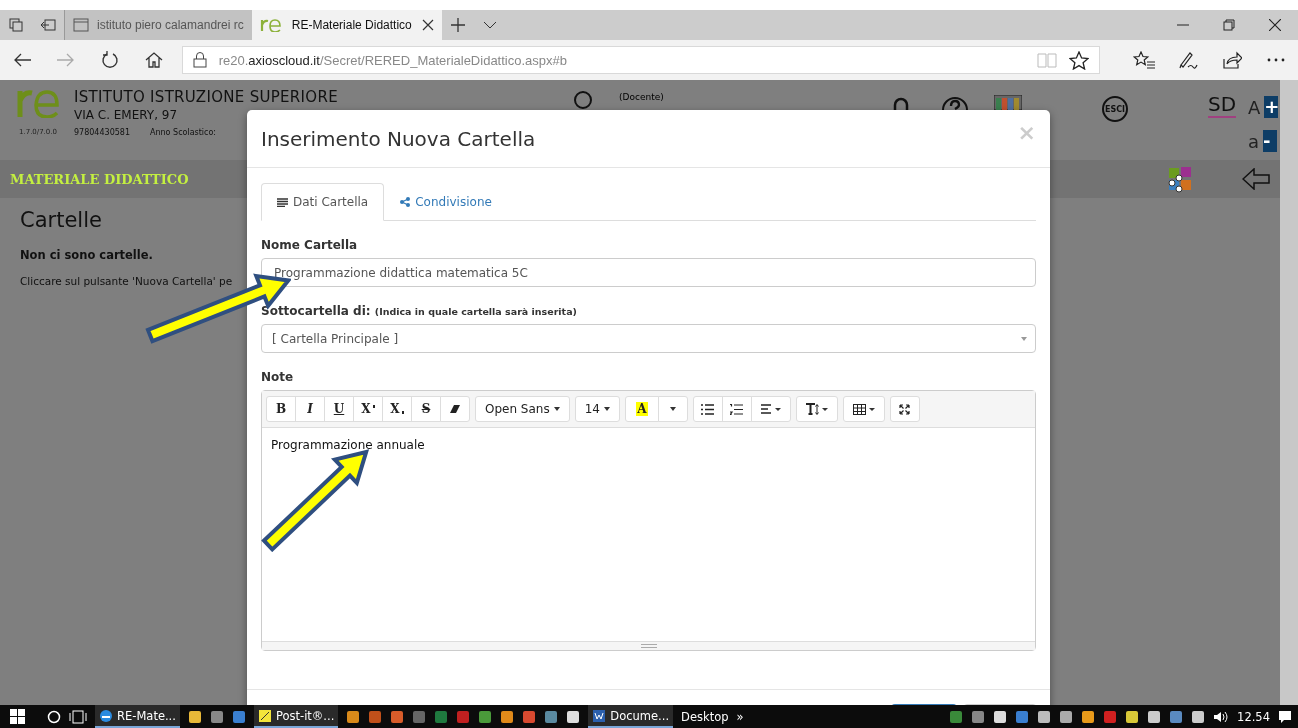  I want to click on dialog-tab: Condivisione, so click(446, 202).